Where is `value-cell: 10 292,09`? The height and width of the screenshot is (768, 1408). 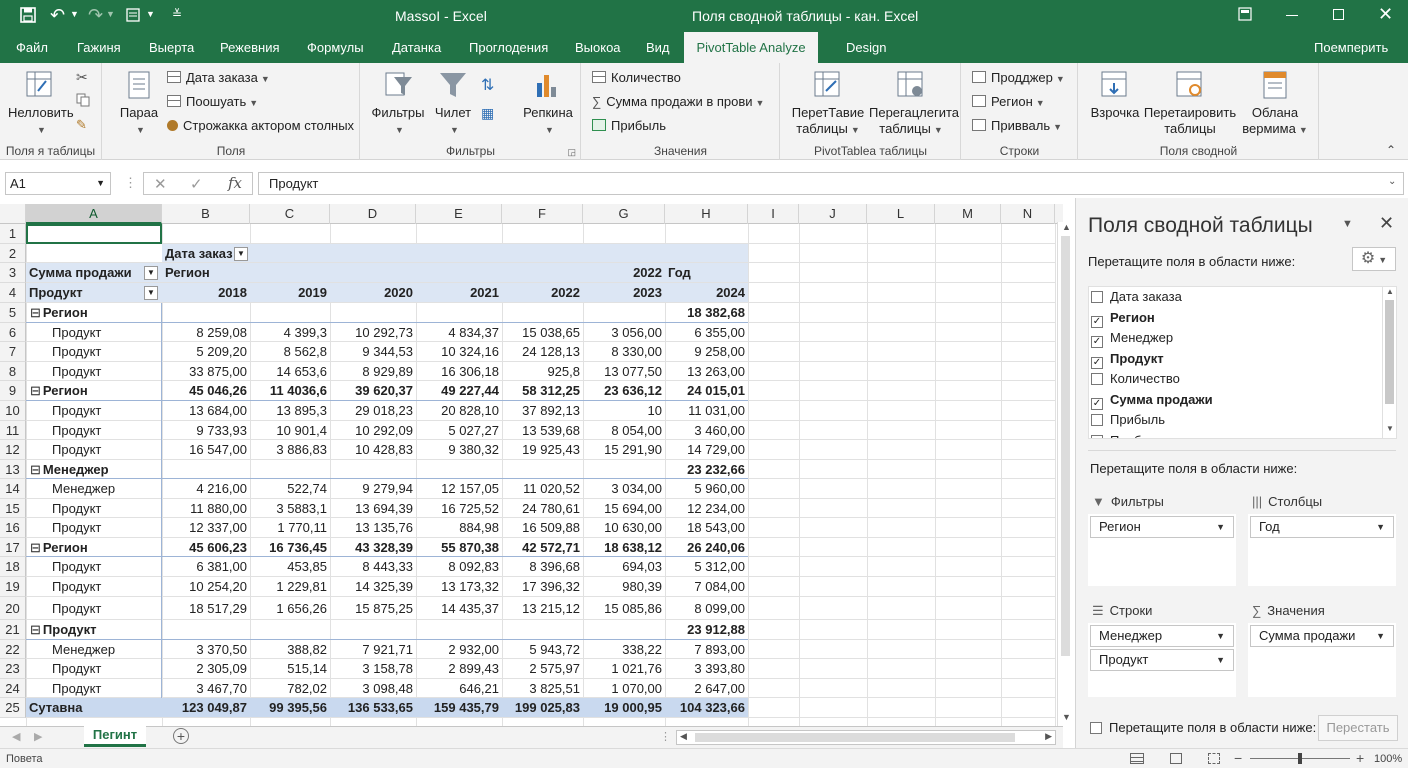
value-cell: 10 292,09 is located at coordinates (373, 430).